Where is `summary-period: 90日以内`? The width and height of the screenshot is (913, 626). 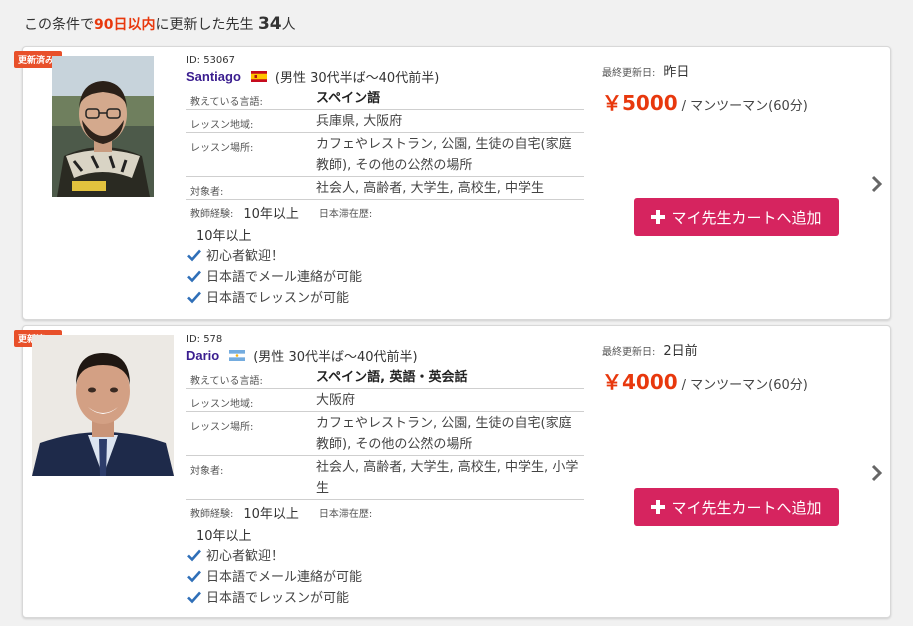
summary-period: 90日以内 is located at coordinates (125, 25).